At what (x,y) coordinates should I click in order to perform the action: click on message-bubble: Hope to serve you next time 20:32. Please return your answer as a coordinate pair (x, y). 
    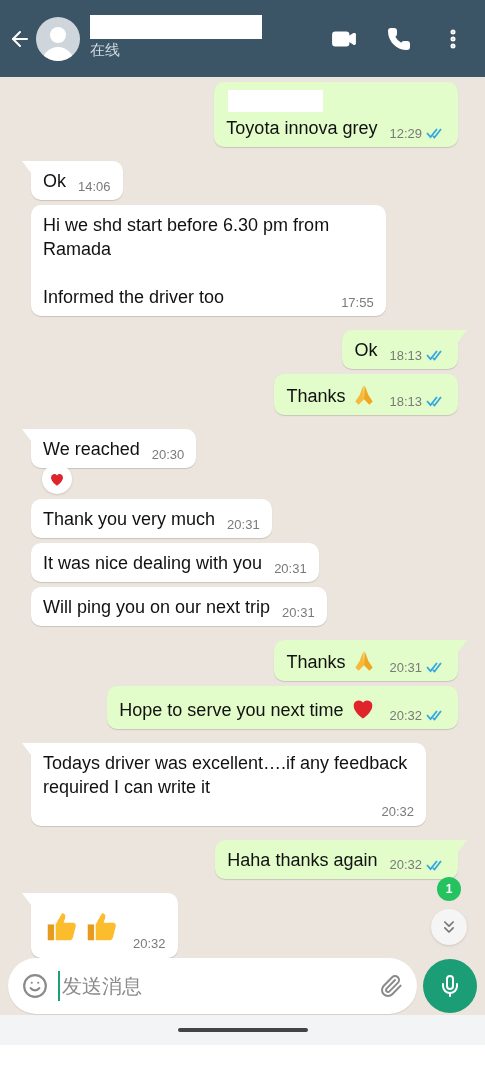
    Looking at the image, I should click on (282, 707).